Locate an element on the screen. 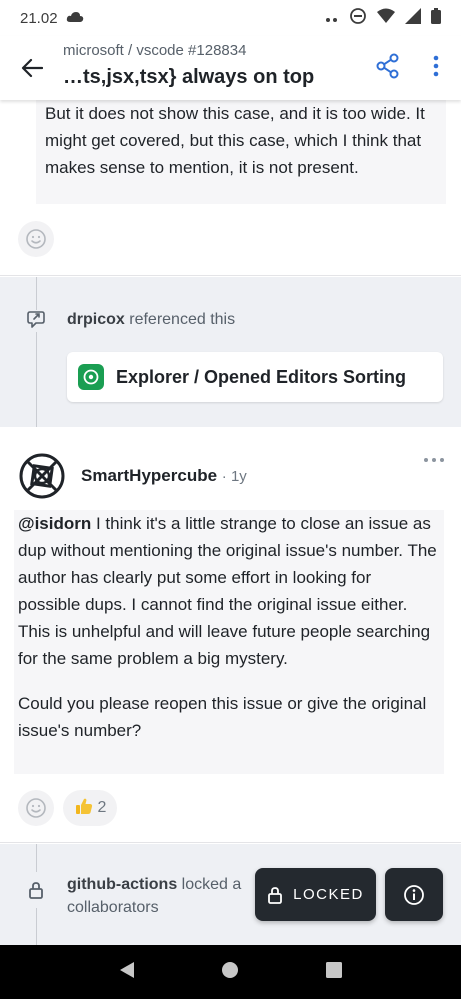 This screenshot has height=999, width=461. more-horizontal-icon is located at coordinates (434, 460).